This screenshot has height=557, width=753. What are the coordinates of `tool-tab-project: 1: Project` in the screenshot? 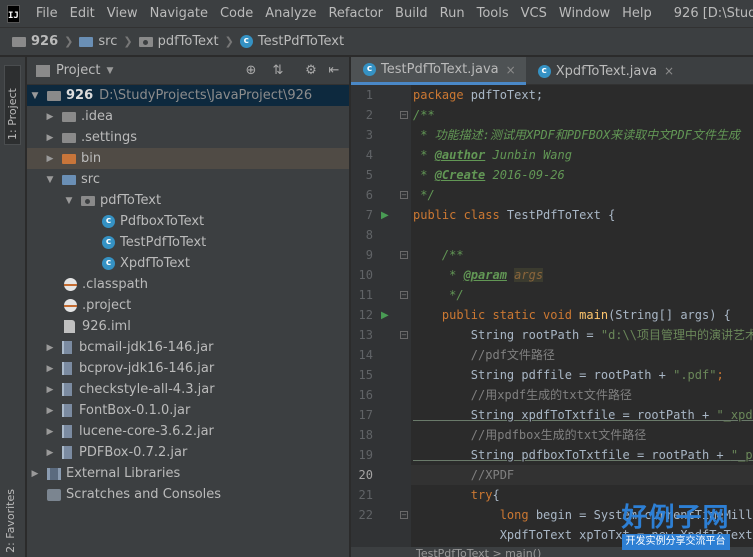 It's located at (12, 105).